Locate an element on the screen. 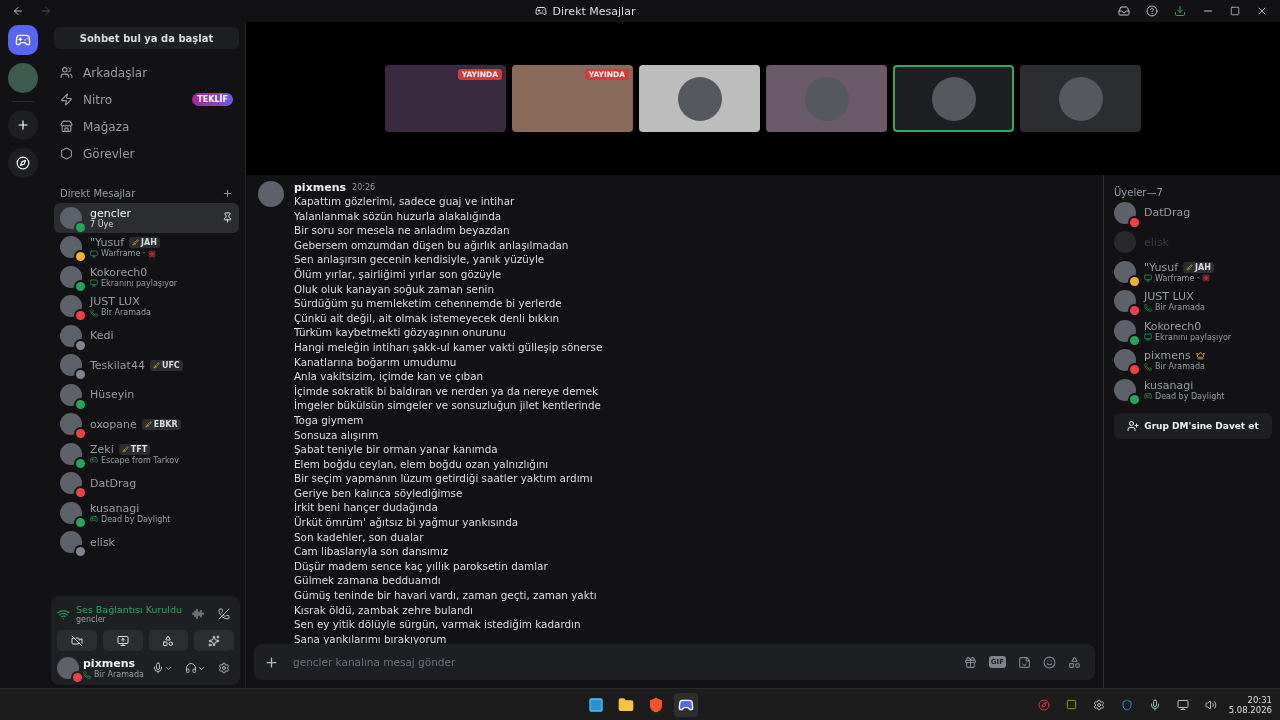  clock-date: 5.08.2026 is located at coordinates (1250, 709).